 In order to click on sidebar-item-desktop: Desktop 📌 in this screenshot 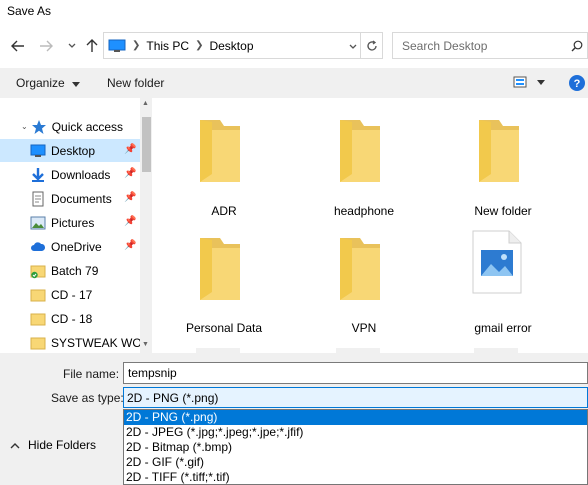, I will do `click(70, 150)`.